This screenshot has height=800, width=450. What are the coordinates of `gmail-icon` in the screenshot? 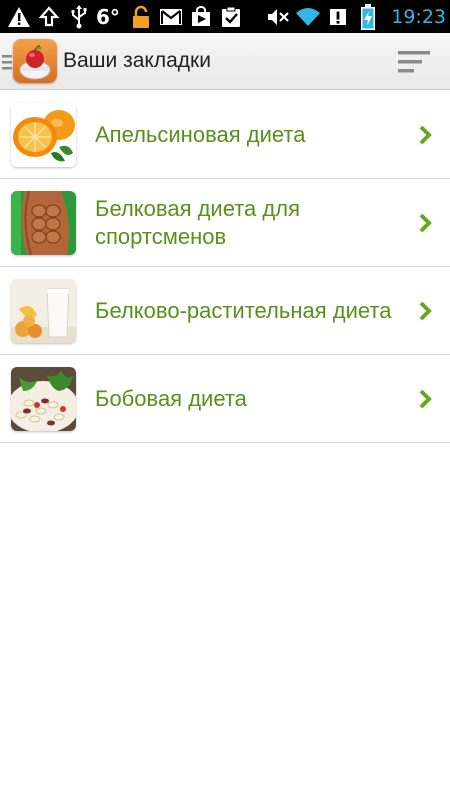 It's located at (171, 16).